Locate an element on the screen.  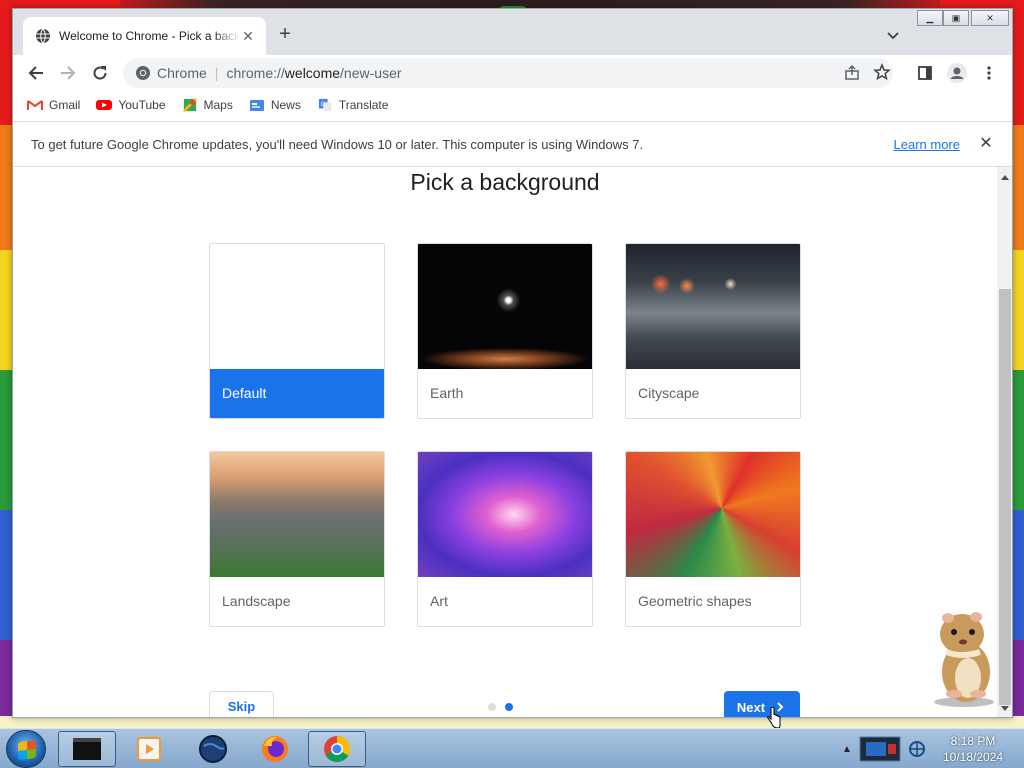
bookmark-news: News is located at coordinates (275, 105).